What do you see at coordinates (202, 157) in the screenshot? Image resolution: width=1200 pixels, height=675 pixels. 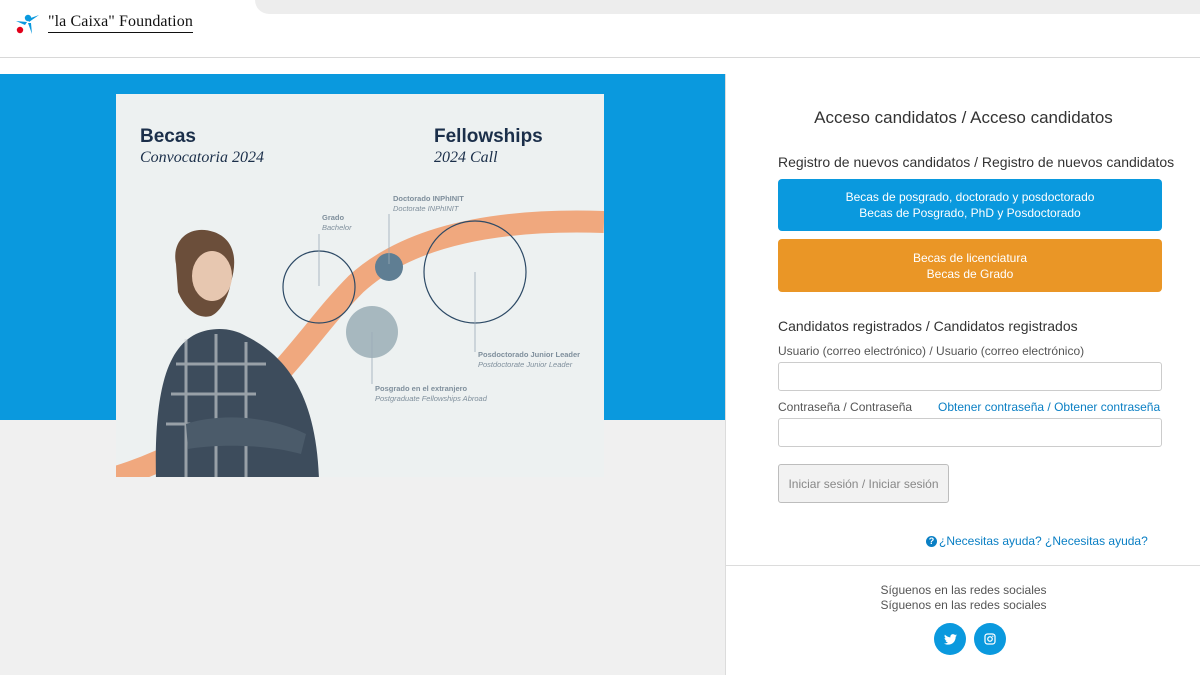 I see `poster-left-subtitle: Convocatoria 2024` at bounding box center [202, 157].